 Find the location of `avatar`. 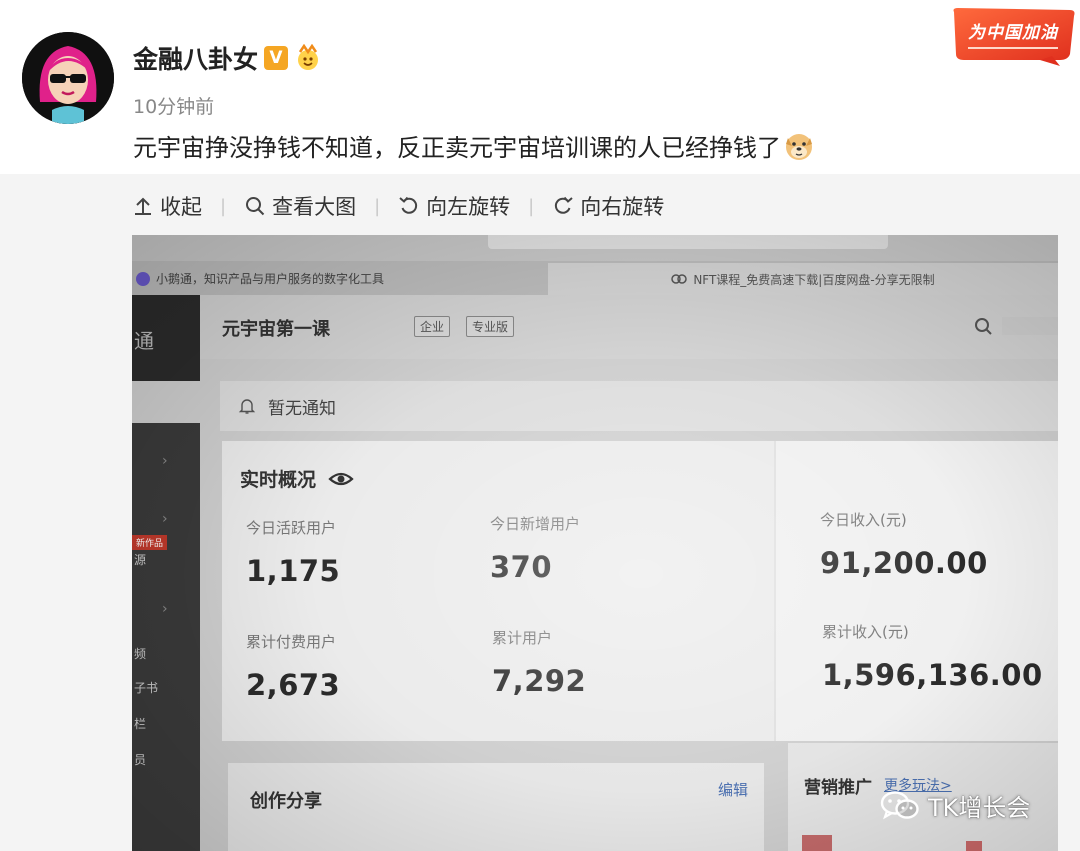

avatar is located at coordinates (68, 78).